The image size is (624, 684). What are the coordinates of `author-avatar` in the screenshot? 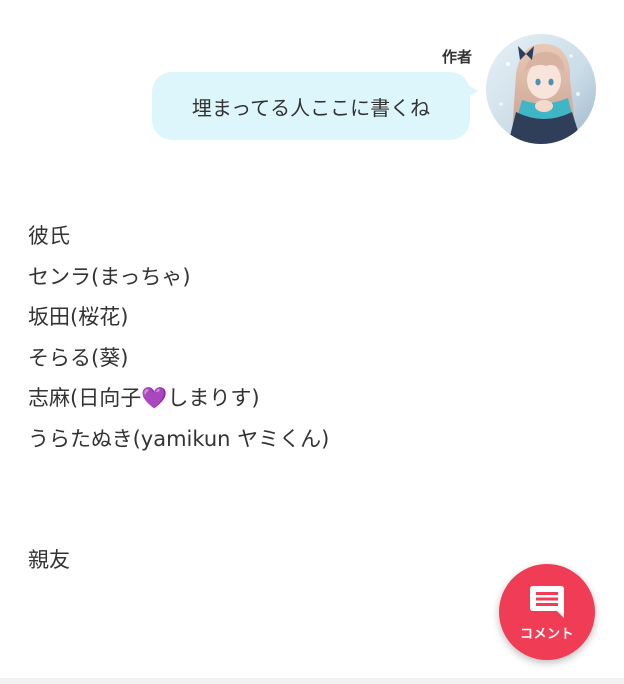 It's located at (541, 89).